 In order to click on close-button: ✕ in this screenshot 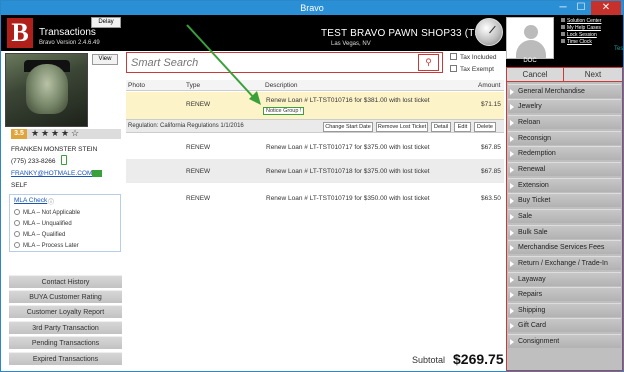, I will do `click(606, 8)`.